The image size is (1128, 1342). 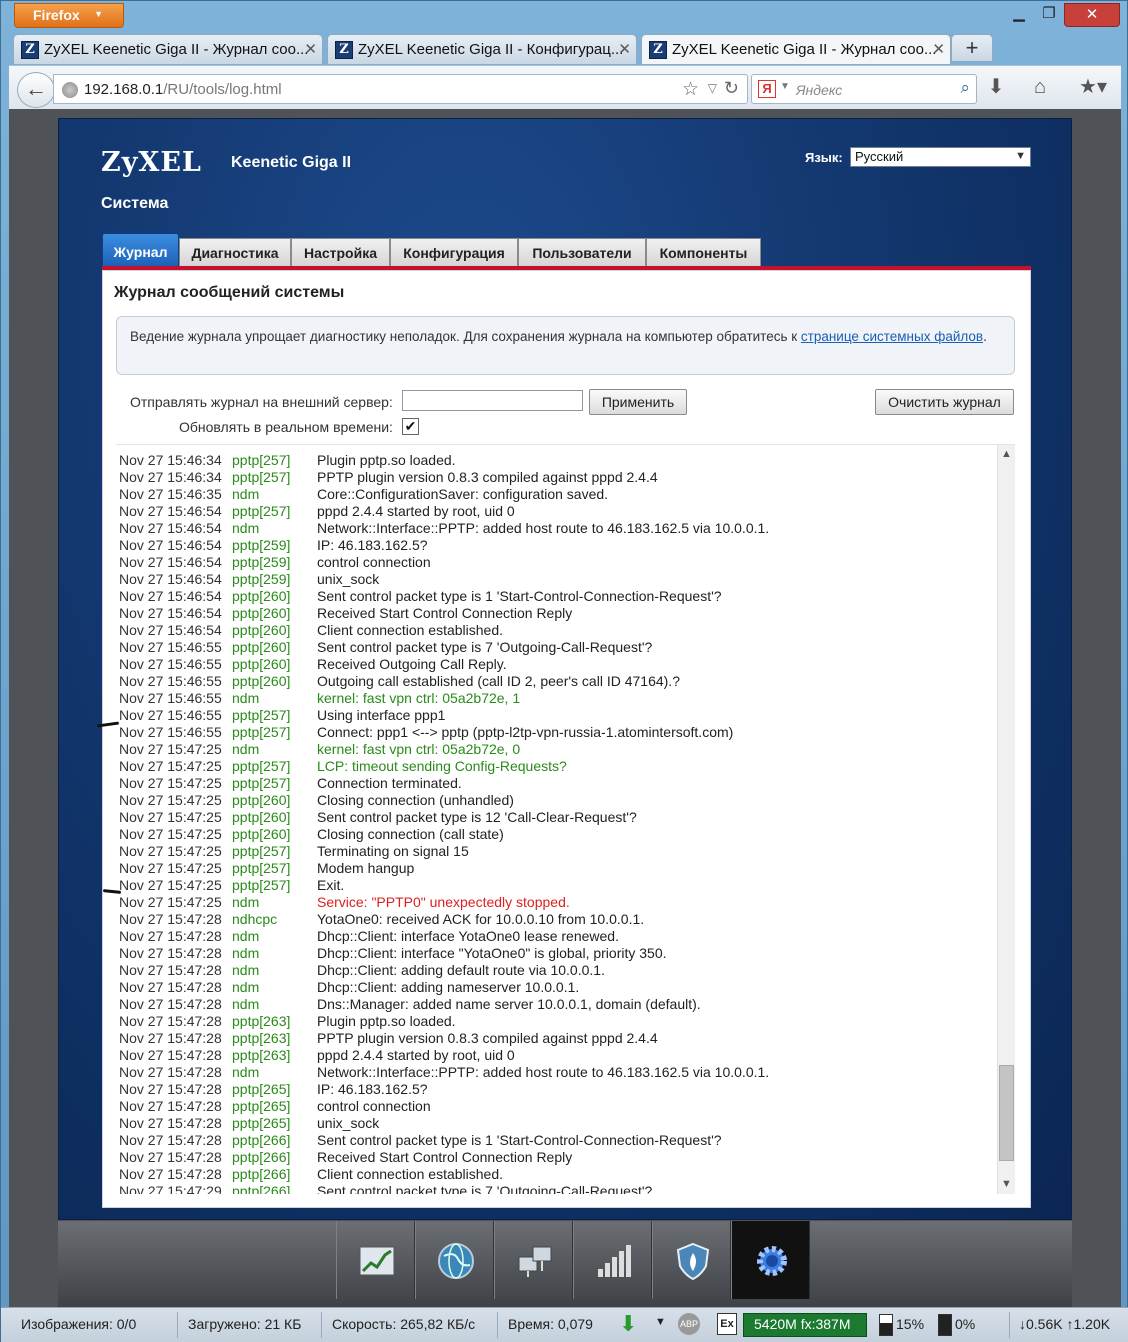 I want to click on log-message: IP: 46.183.162.5?, so click(x=372, y=545).